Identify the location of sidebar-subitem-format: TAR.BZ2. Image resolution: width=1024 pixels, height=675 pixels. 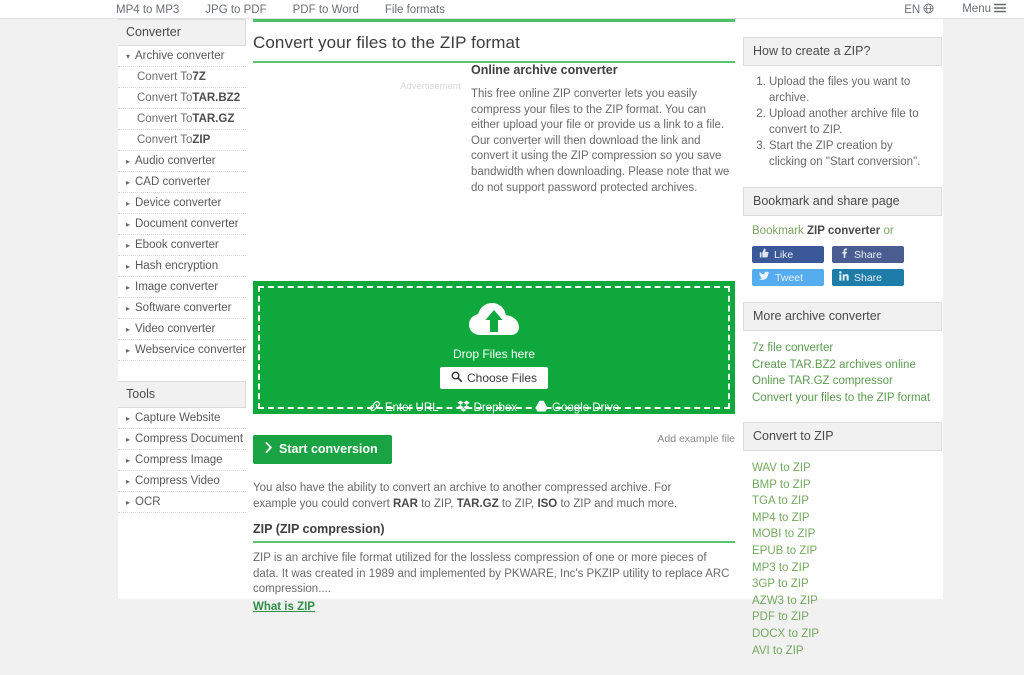
(216, 98).